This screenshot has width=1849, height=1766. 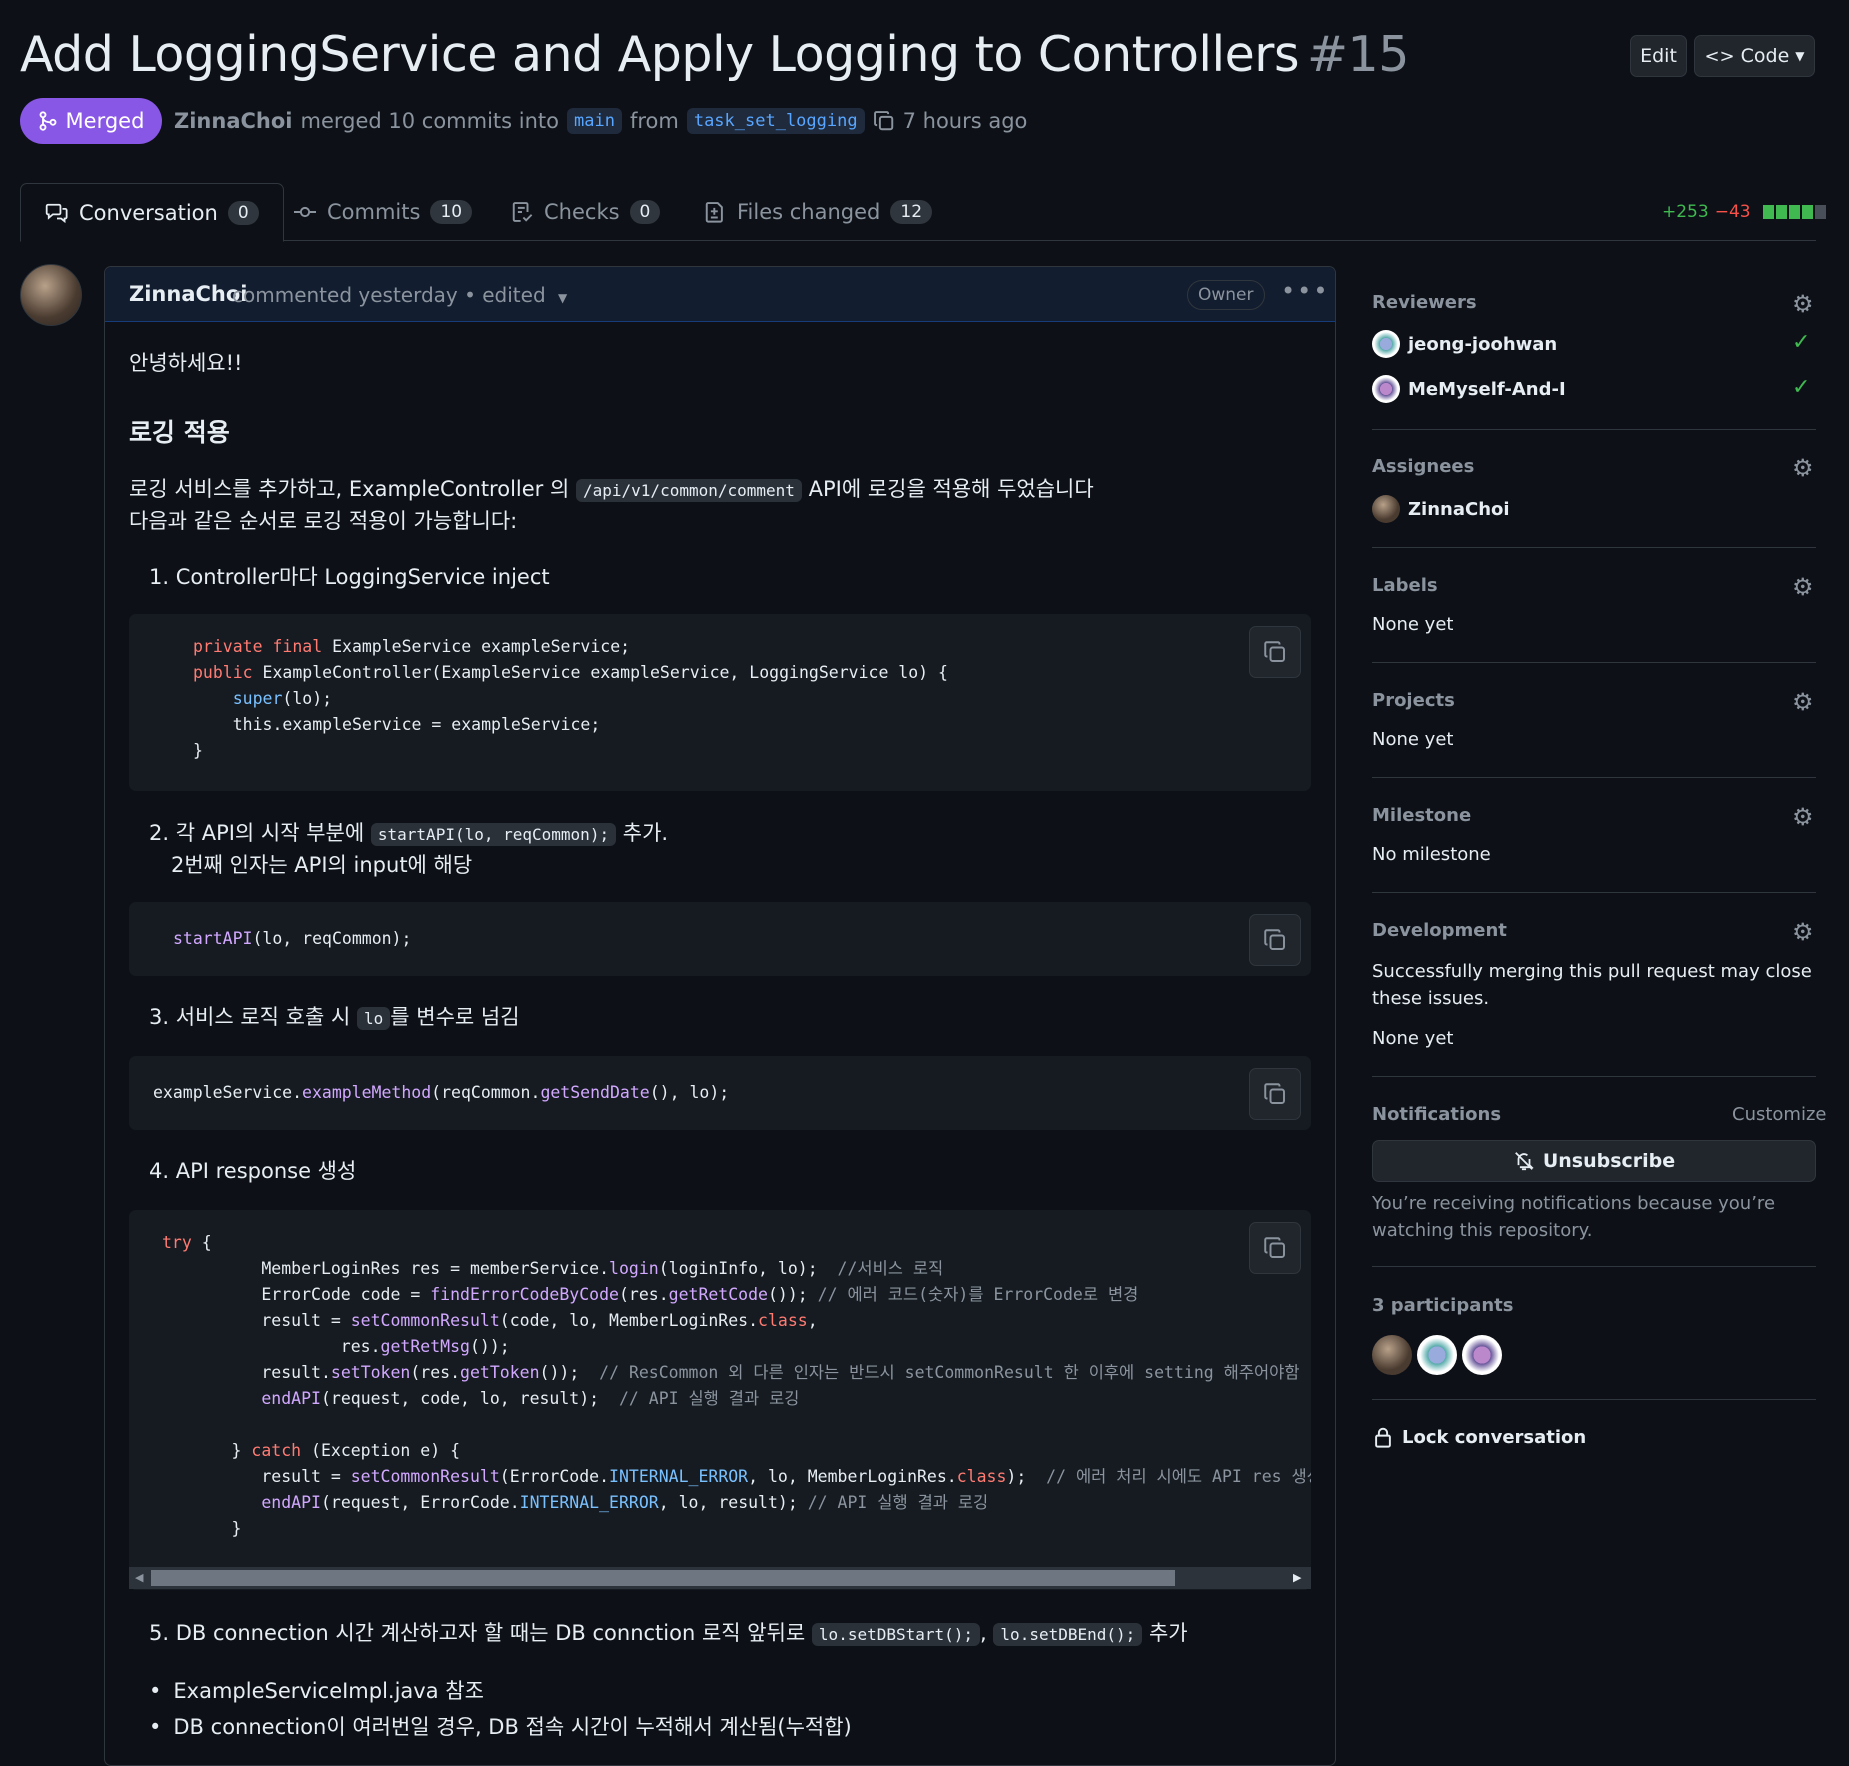 What do you see at coordinates (47, 121) in the screenshot?
I see `git-merge-icon` at bounding box center [47, 121].